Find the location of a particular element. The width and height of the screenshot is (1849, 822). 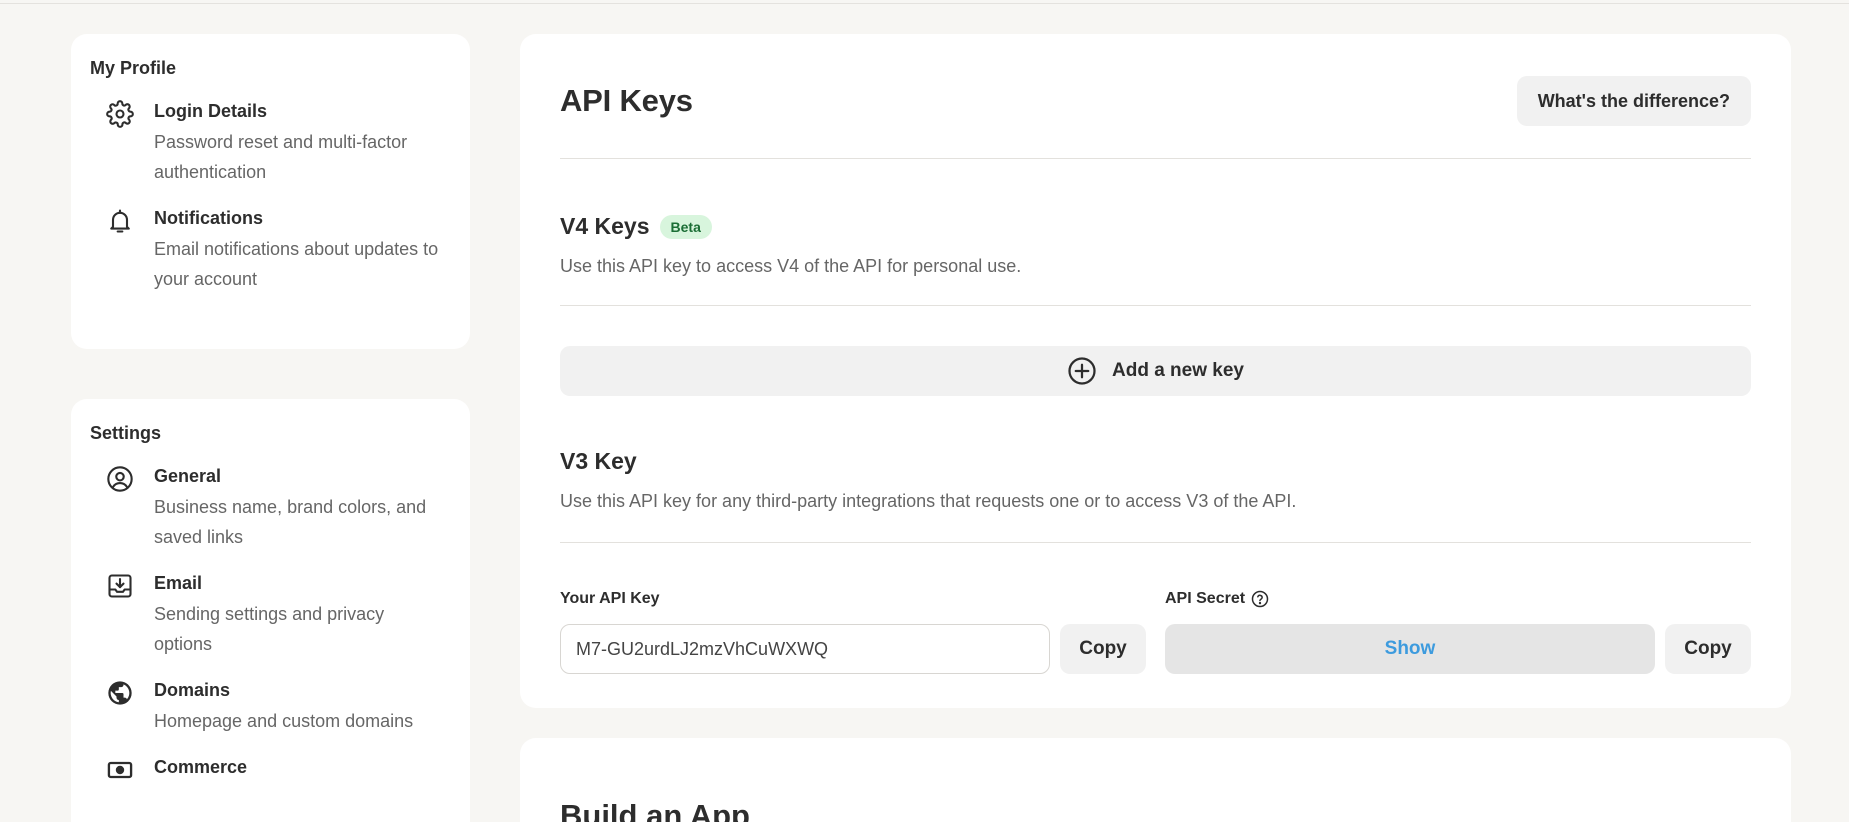

api-keys-header: API Keys What's the difference? is located at coordinates (1155, 96).